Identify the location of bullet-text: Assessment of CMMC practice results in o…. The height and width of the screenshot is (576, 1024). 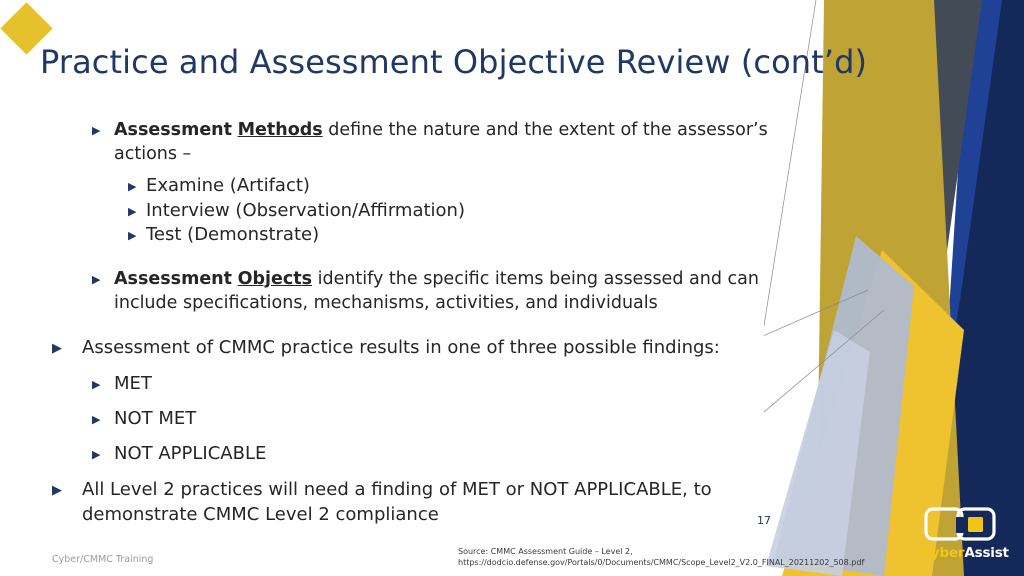
(401, 347).